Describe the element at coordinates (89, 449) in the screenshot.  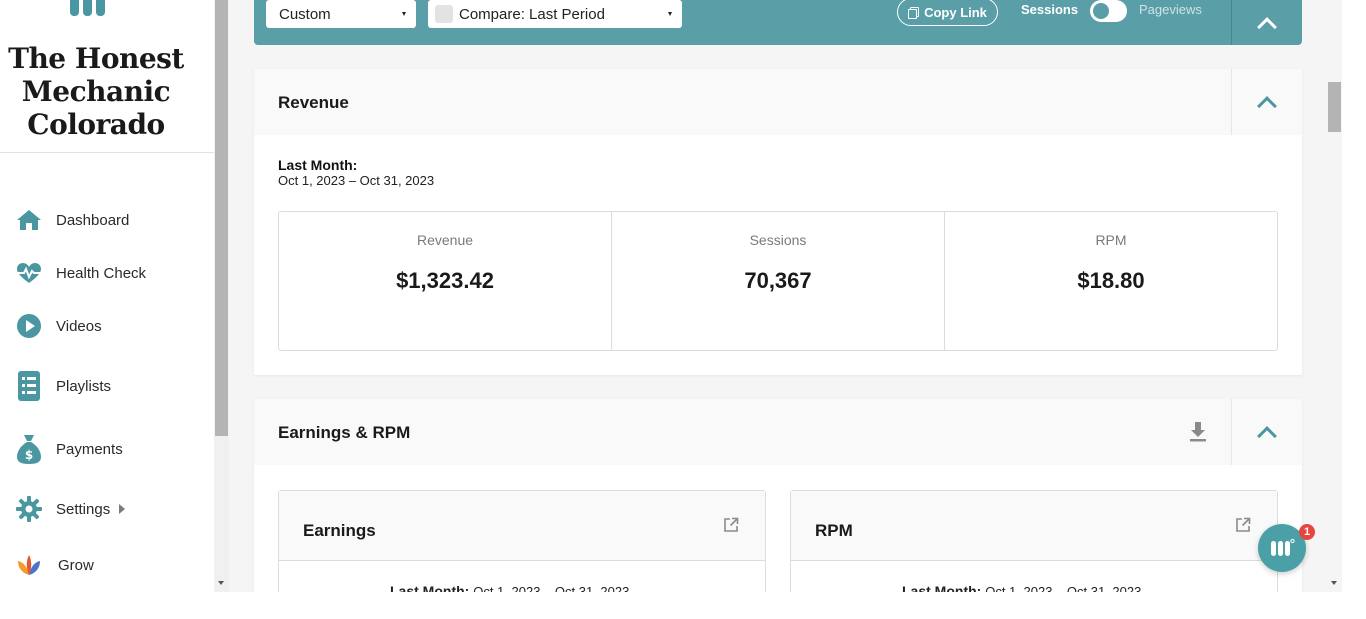
I see `sidebar-item-label: Payments` at that location.